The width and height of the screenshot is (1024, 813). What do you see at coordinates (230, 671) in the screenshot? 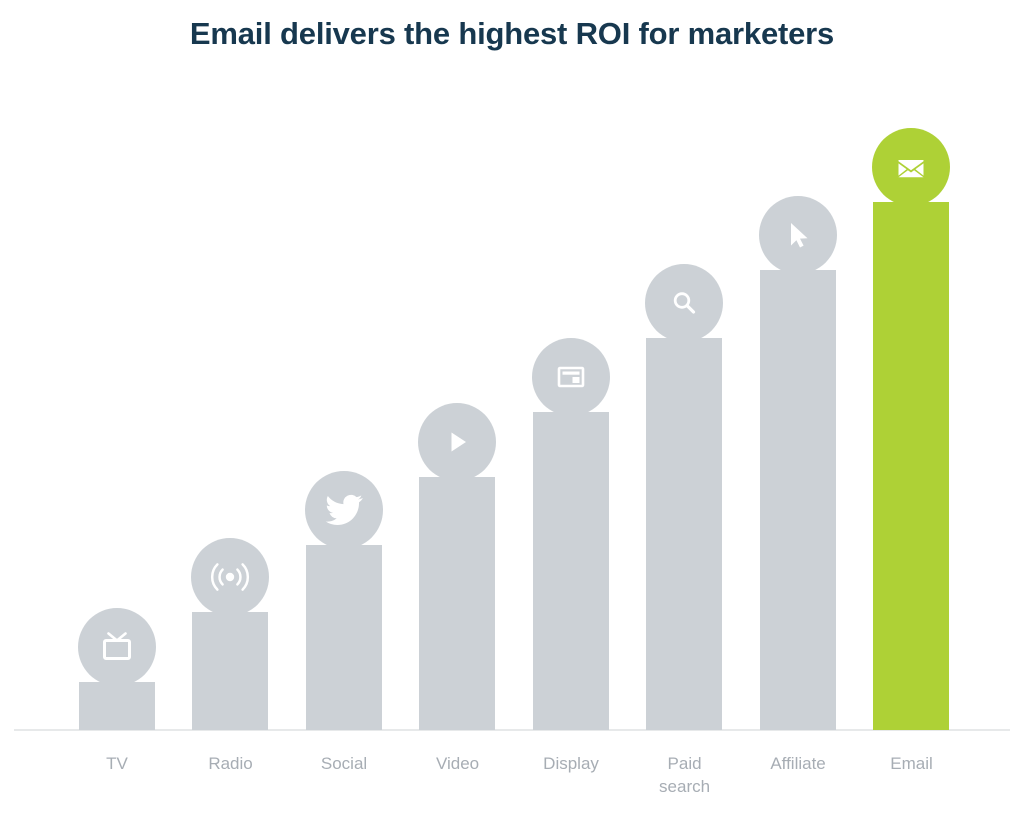
I see `bar-radio` at bounding box center [230, 671].